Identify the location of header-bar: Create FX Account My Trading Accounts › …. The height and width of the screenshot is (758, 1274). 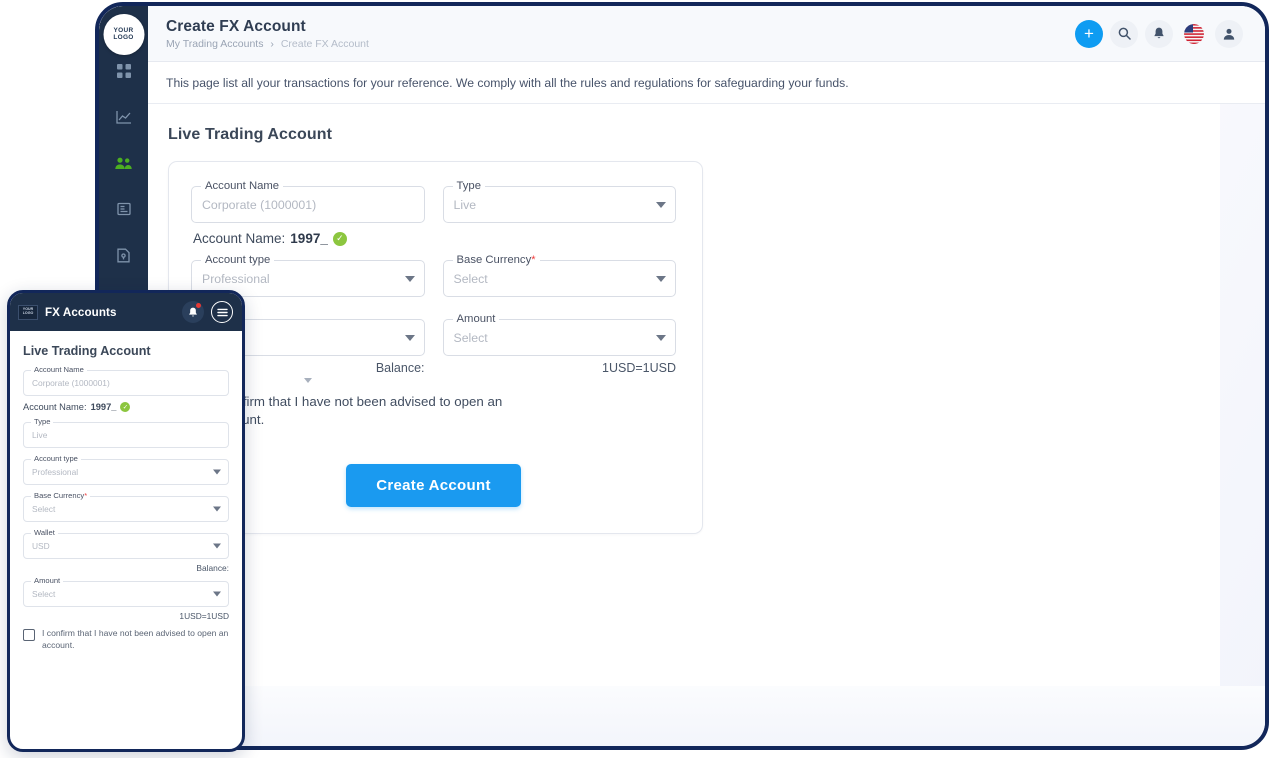
(706, 34).